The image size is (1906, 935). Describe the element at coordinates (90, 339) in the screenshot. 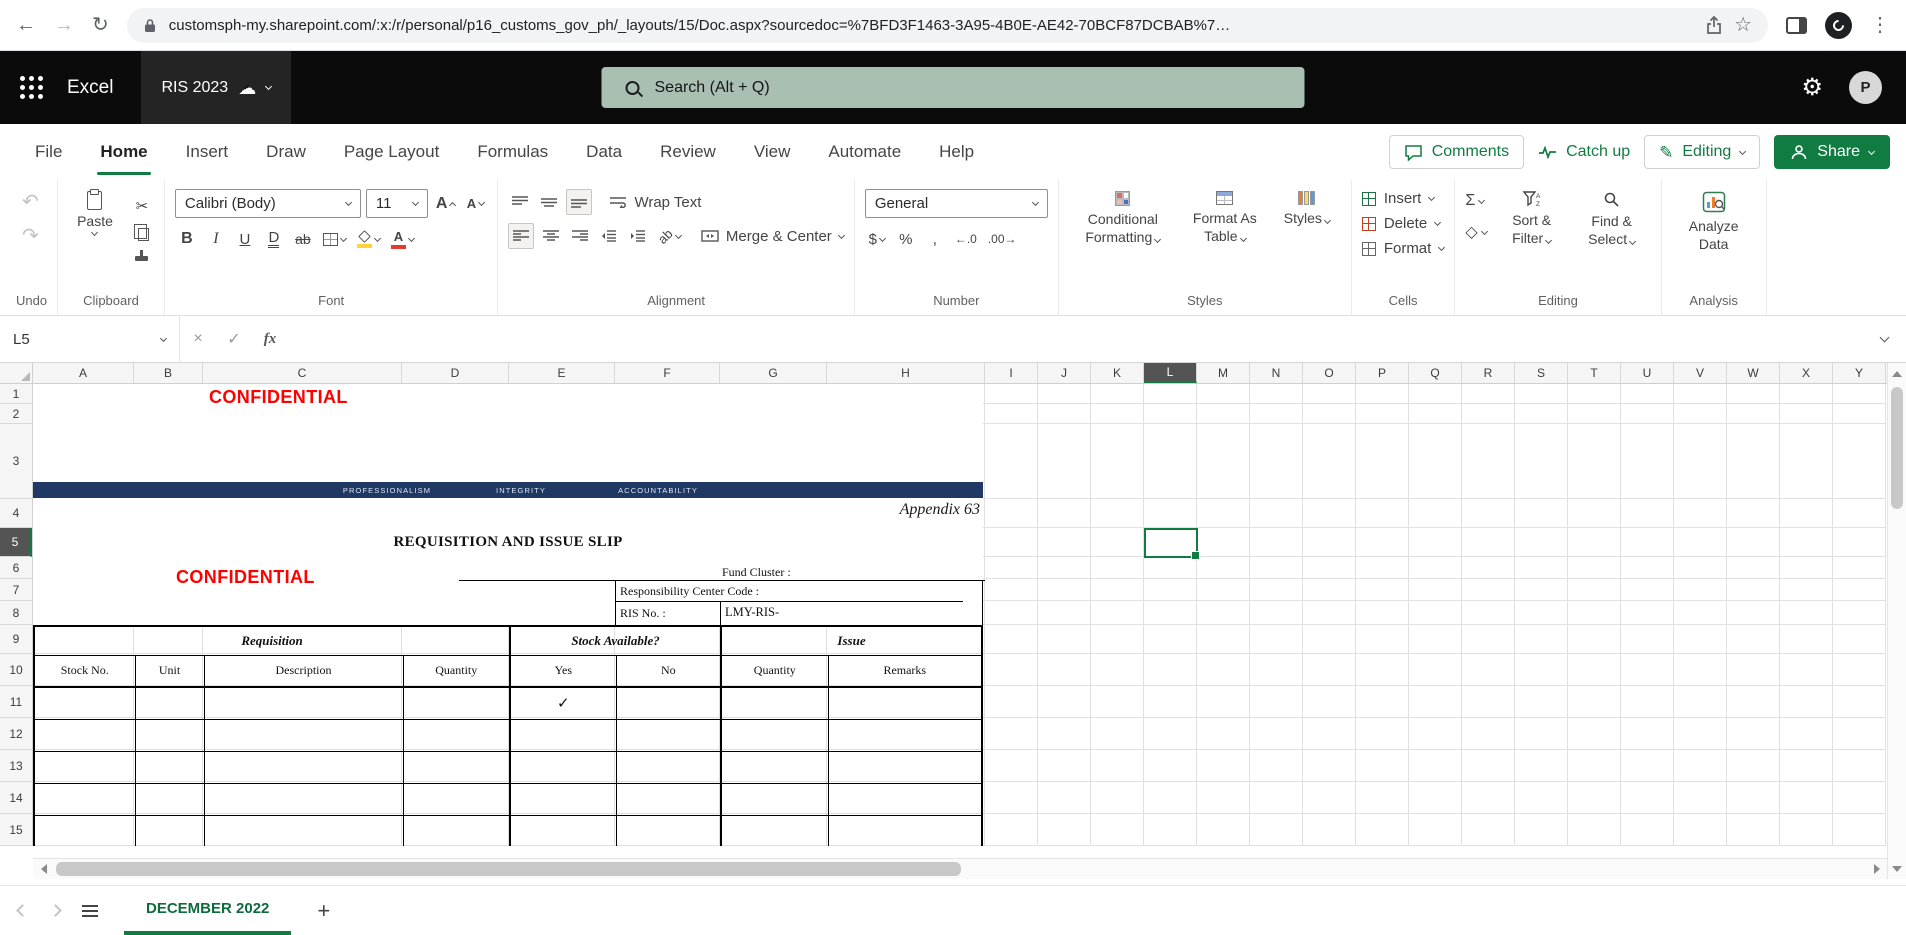

I see `name-box: L5` at that location.